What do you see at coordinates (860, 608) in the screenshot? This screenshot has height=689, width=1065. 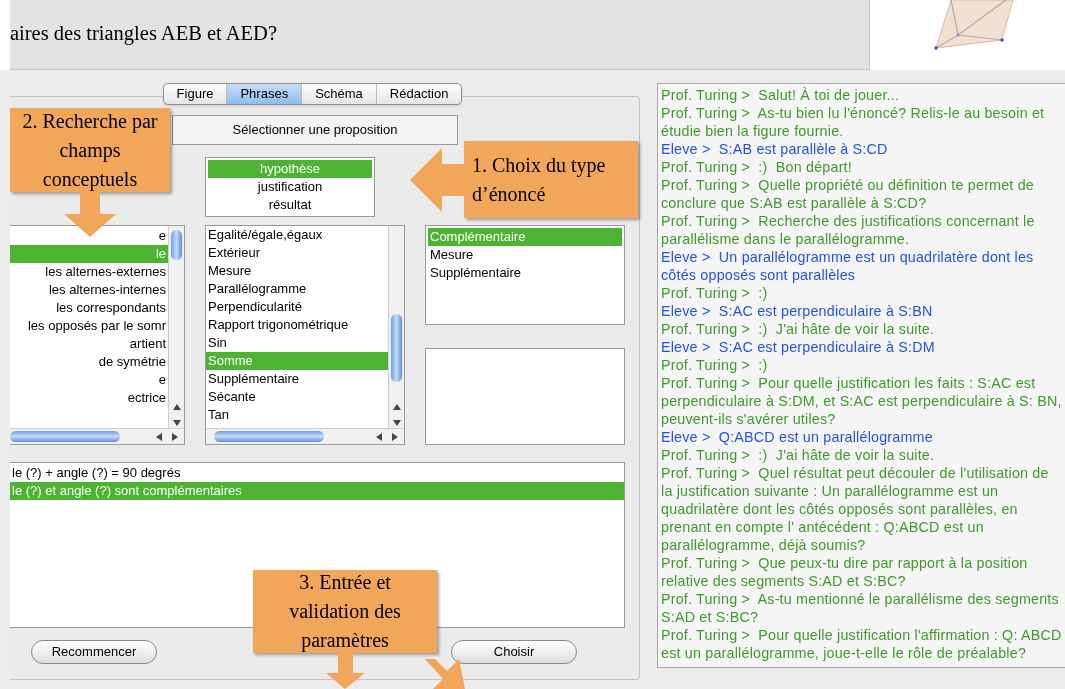 I see `chat-message: Prof. Turing > As-tu mentionné le parallélisme des segments S:AD et S:BC?` at bounding box center [860, 608].